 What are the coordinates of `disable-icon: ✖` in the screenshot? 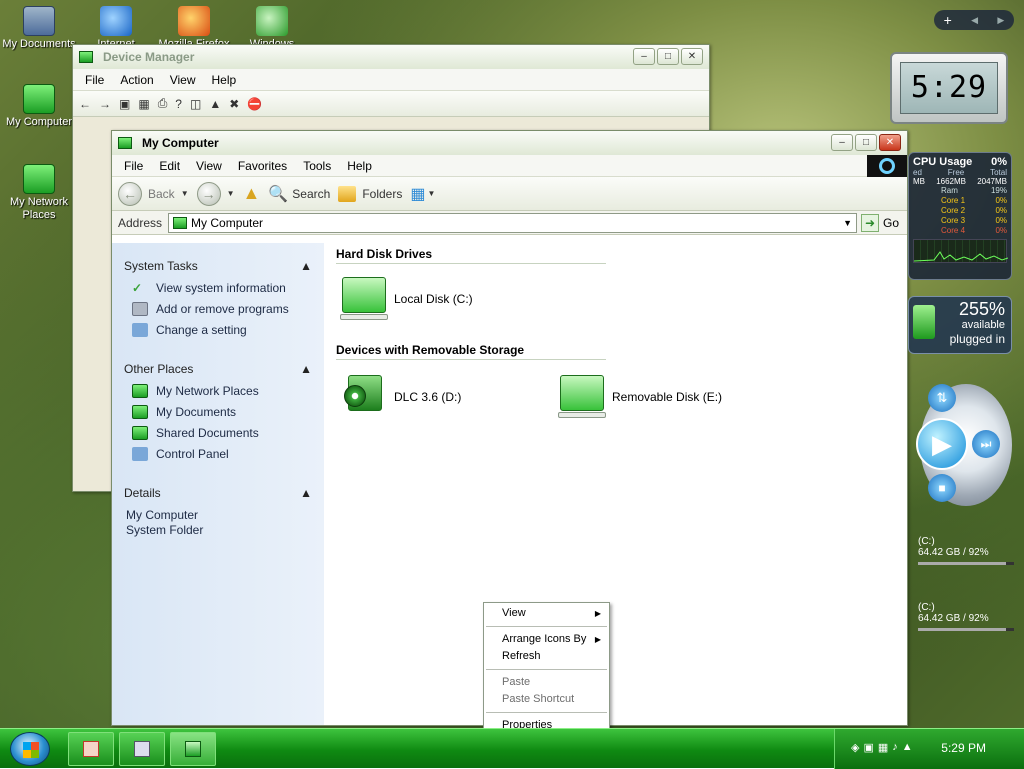 It's located at (234, 104).